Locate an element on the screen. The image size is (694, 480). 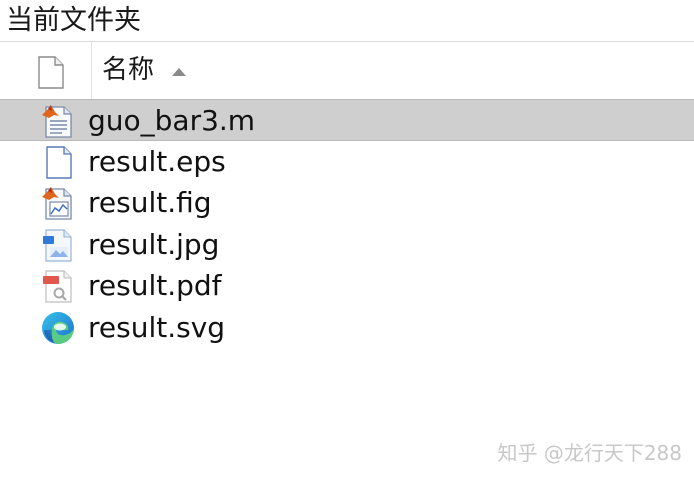
file-name: result.svg is located at coordinates (157, 327).